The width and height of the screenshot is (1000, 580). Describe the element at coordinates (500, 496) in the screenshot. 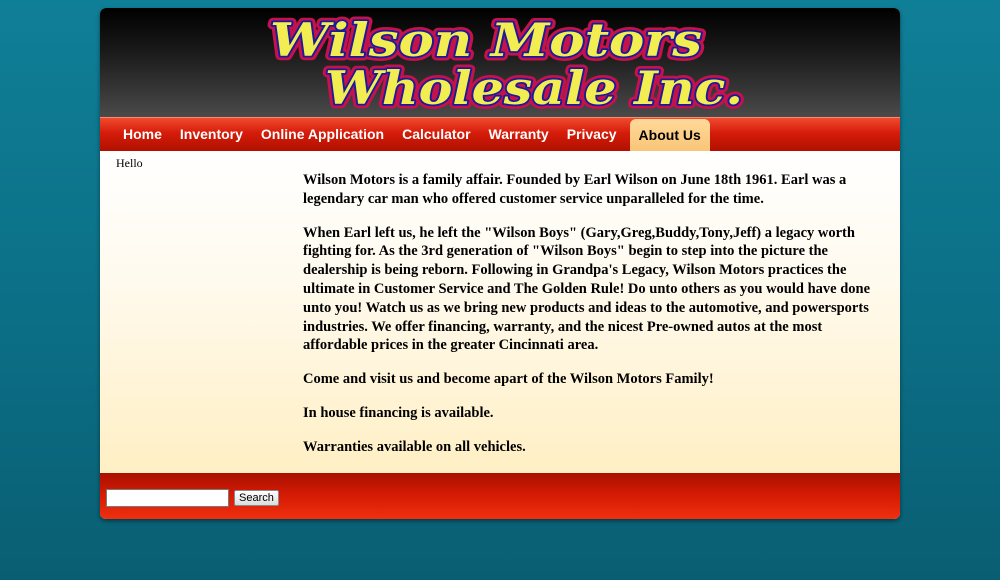

I see `footer: Search` at that location.